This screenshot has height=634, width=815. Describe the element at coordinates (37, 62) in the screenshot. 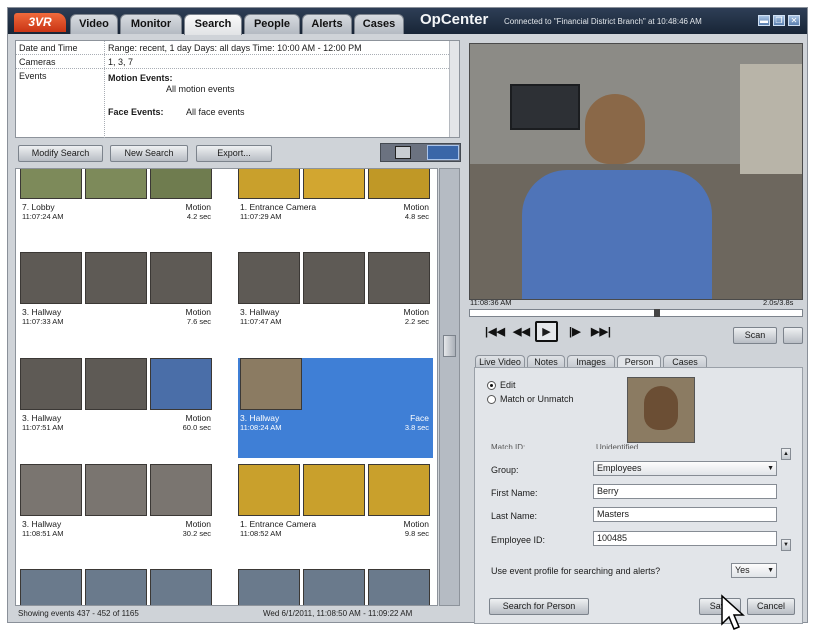

I see `criteria-cameras-label: Cameras` at that location.